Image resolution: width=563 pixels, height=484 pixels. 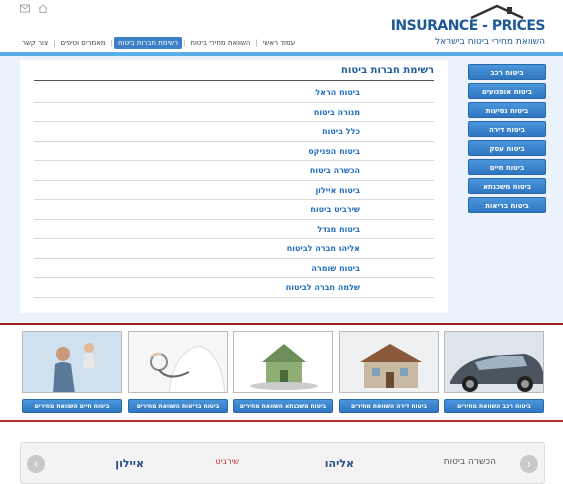 What do you see at coordinates (234, 249) in the screenshot?
I see `company-link: אליהו חברה לביטוח` at bounding box center [234, 249].